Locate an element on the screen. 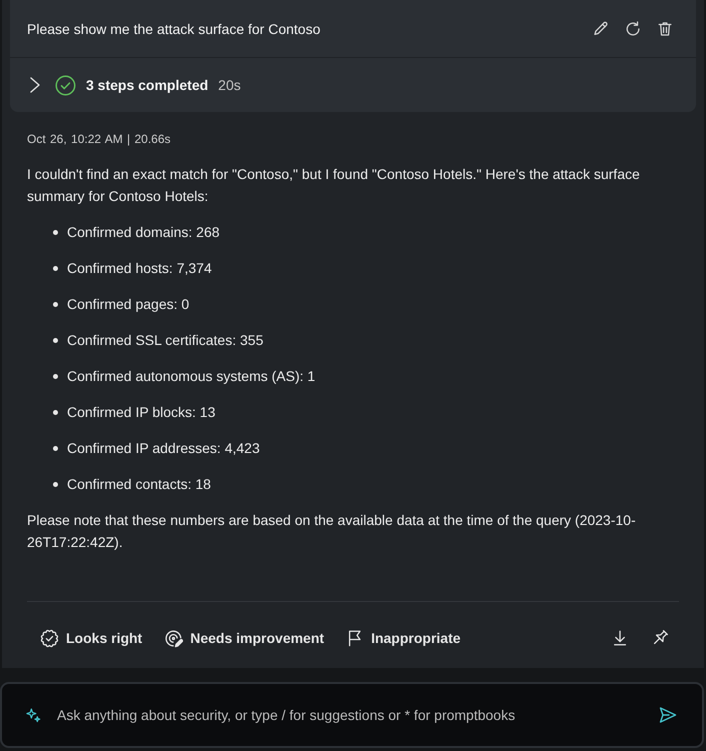 This screenshot has width=706, height=751. feedback-button: Inappropriate is located at coordinates (403, 638).